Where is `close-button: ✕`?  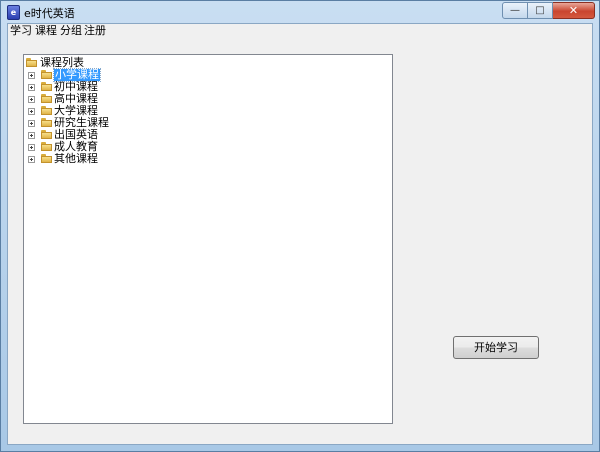 close-button: ✕ is located at coordinates (574, 10).